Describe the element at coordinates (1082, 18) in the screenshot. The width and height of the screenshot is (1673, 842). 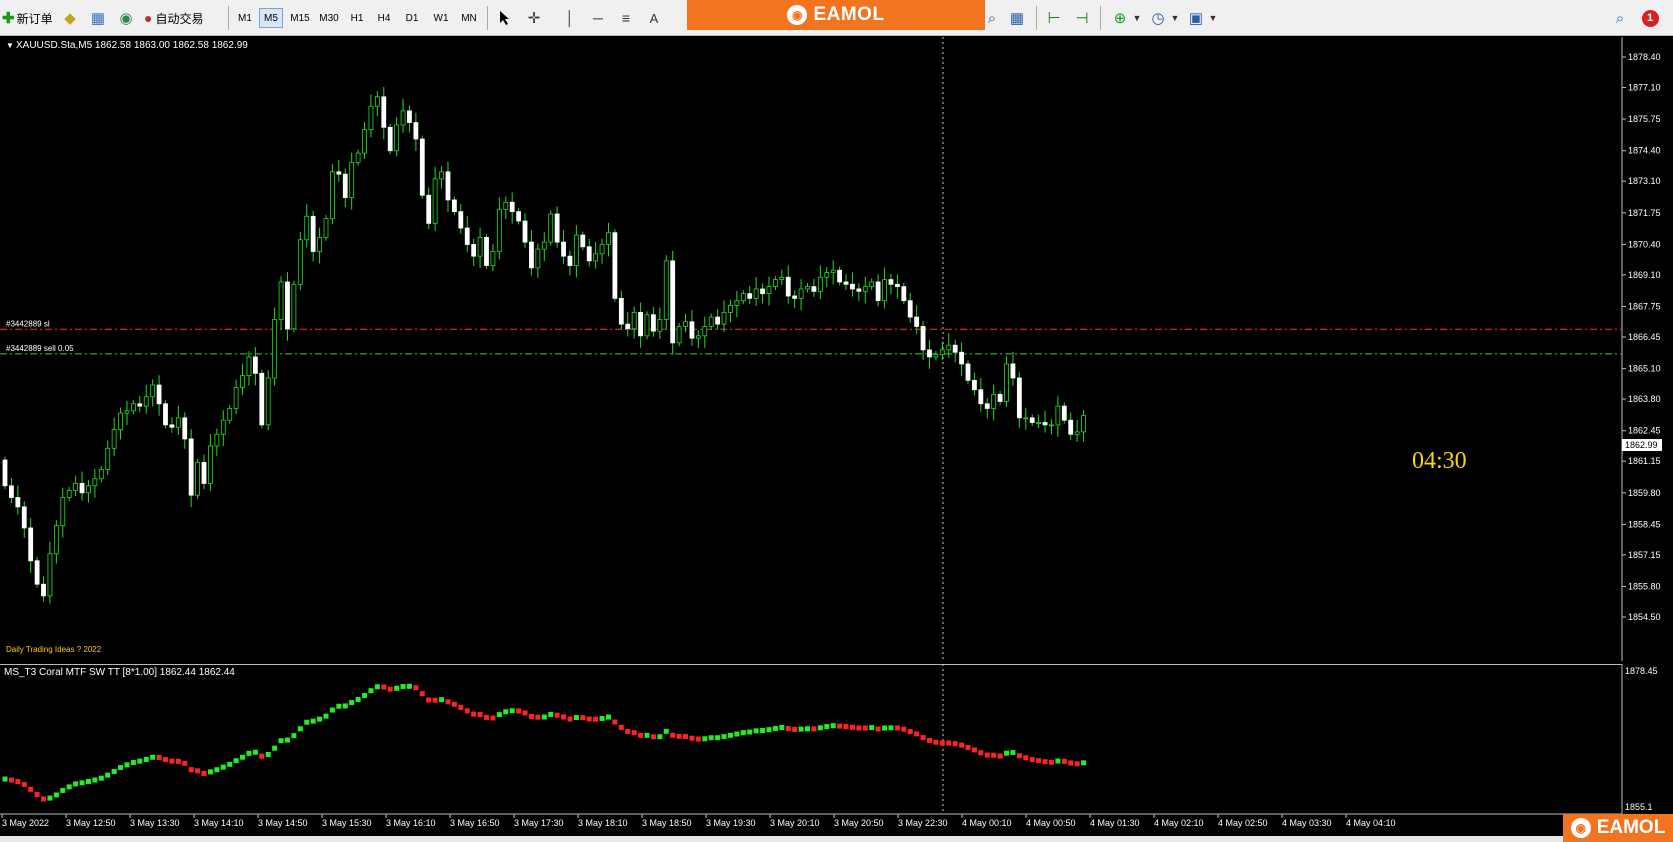
I see `autoscroll-icon: ⊣` at that location.